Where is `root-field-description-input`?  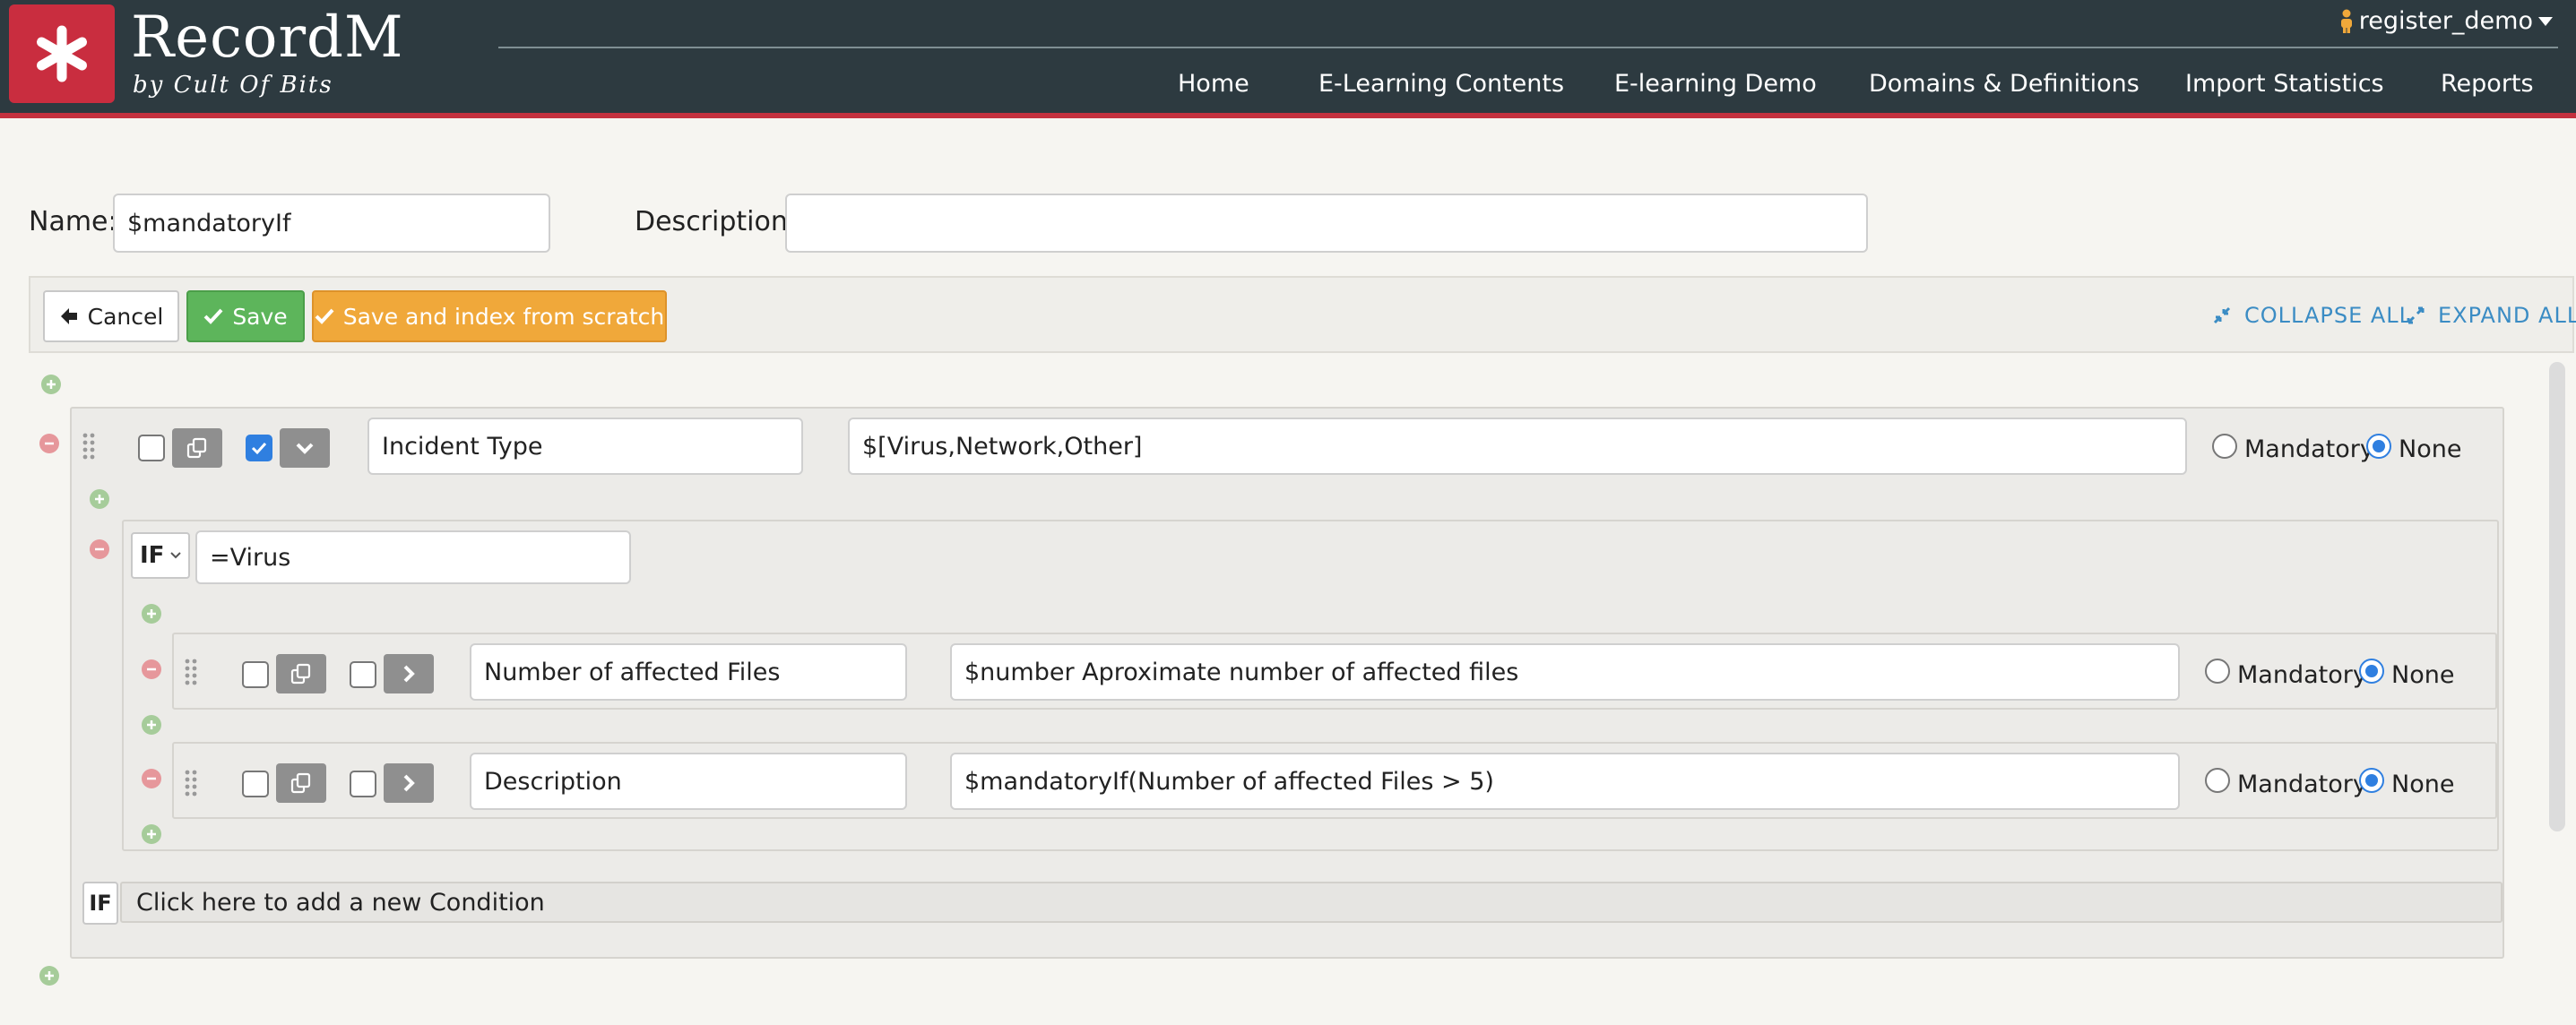 root-field-description-input is located at coordinates (1517, 446).